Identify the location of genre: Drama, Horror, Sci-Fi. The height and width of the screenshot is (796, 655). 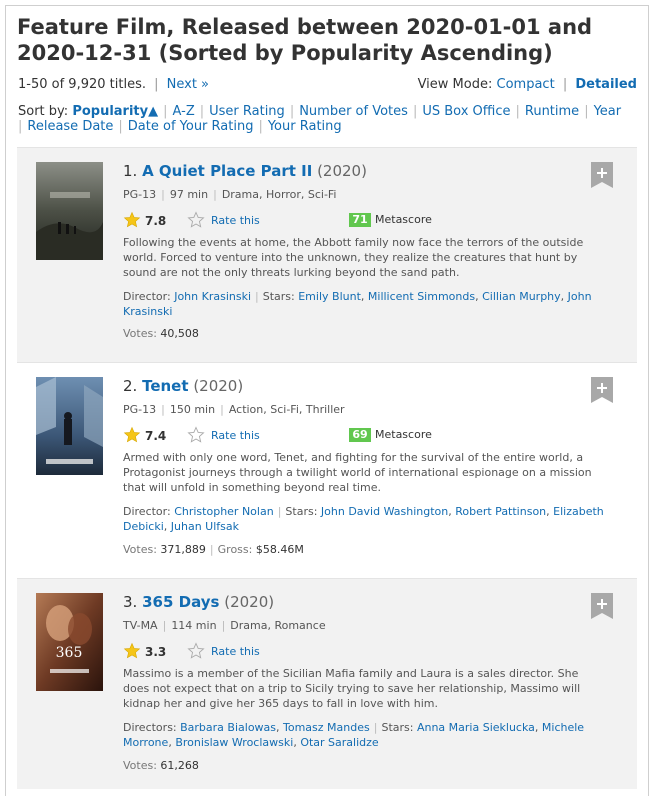
(279, 194).